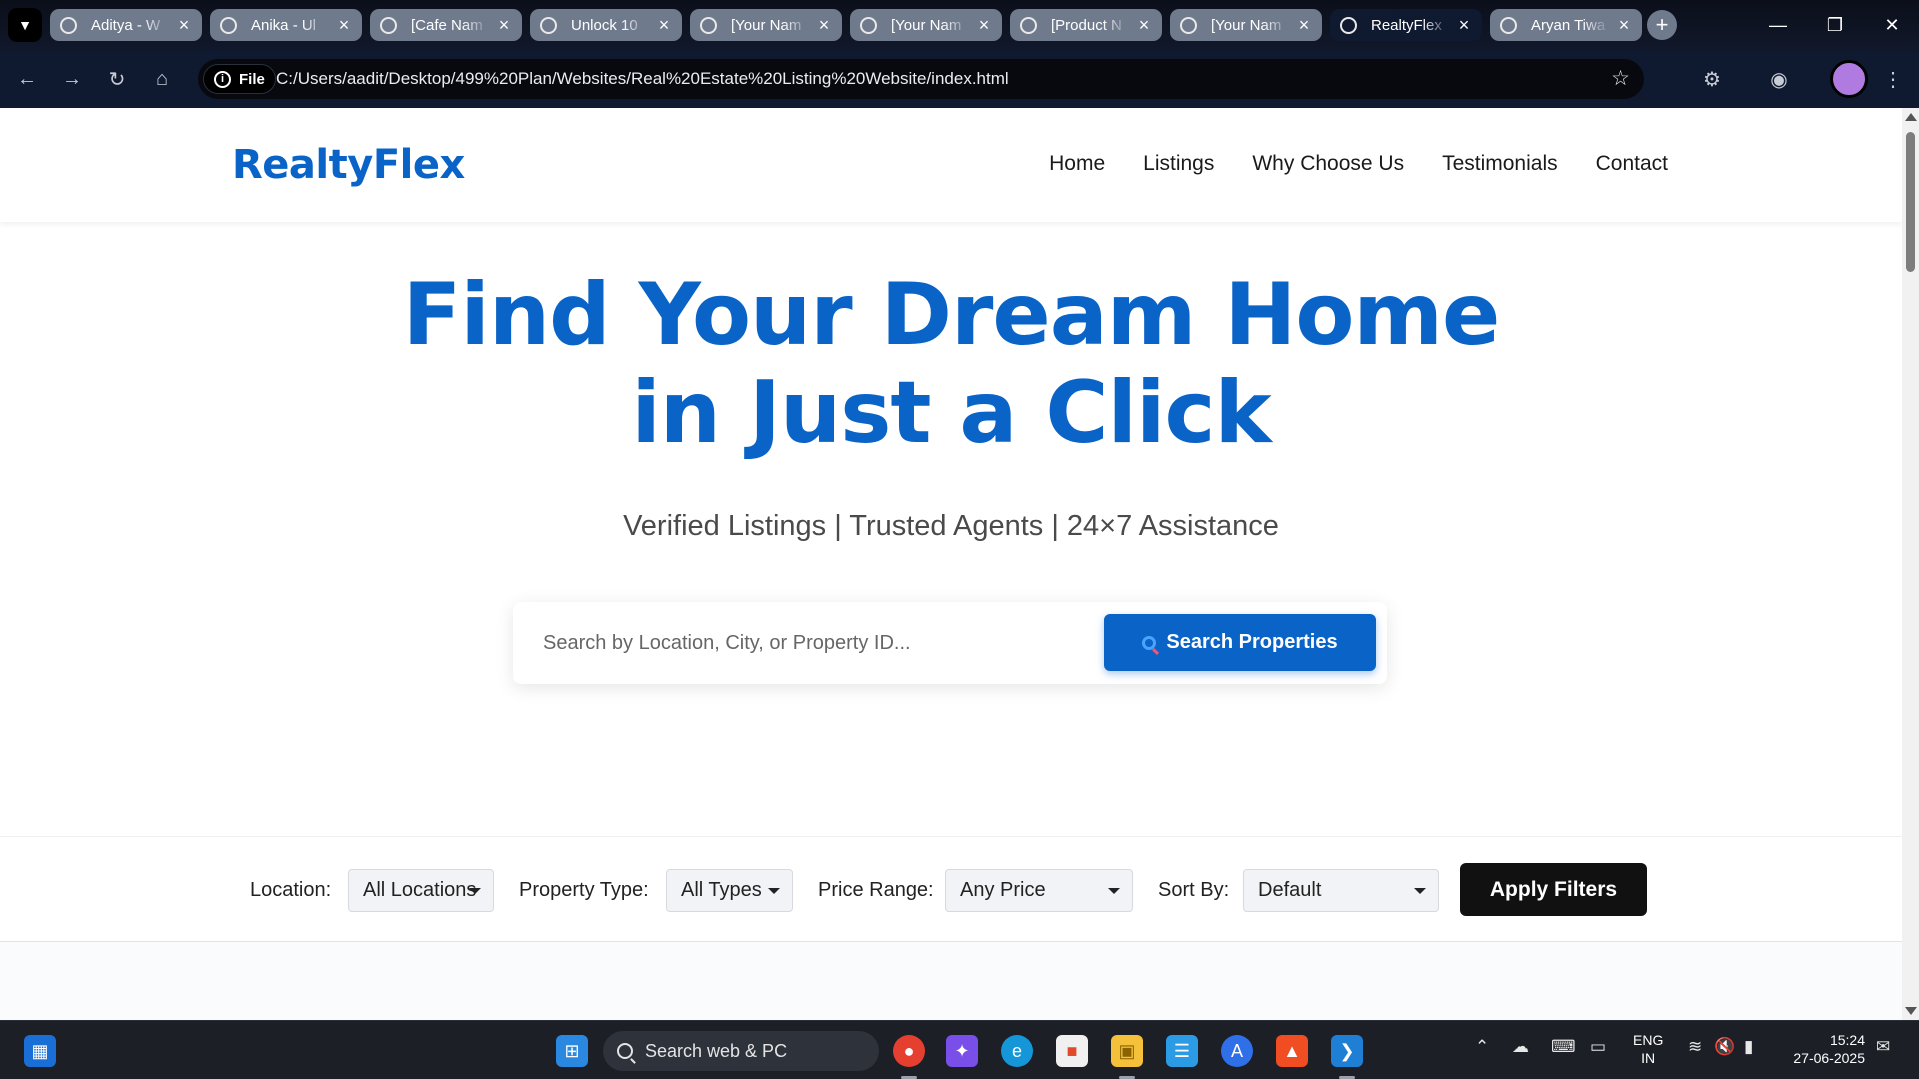 This screenshot has width=1919, height=1079. I want to click on browser-tab: Anika - Ul ×, so click(286, 25).